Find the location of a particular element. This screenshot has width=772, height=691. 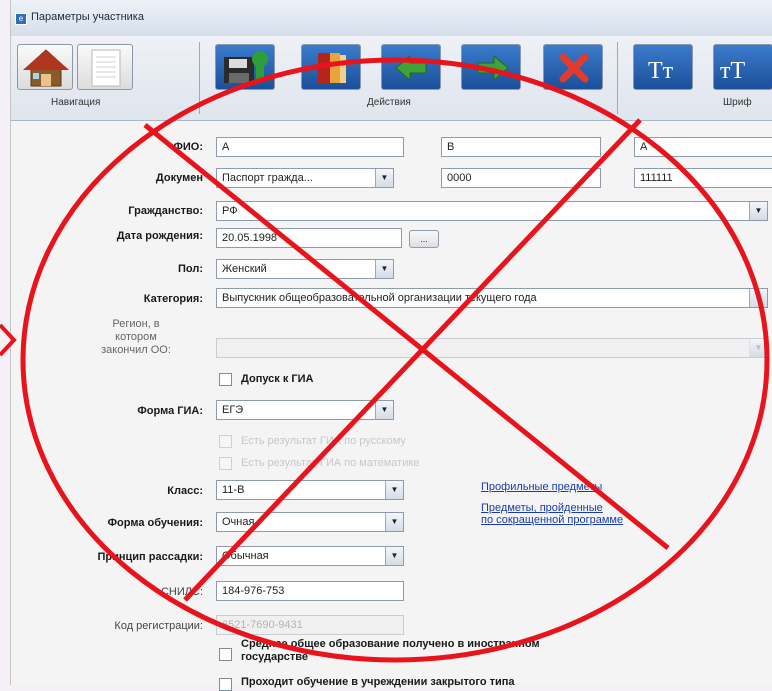

font-increase-button: тT is located at coordinates (742, 67).